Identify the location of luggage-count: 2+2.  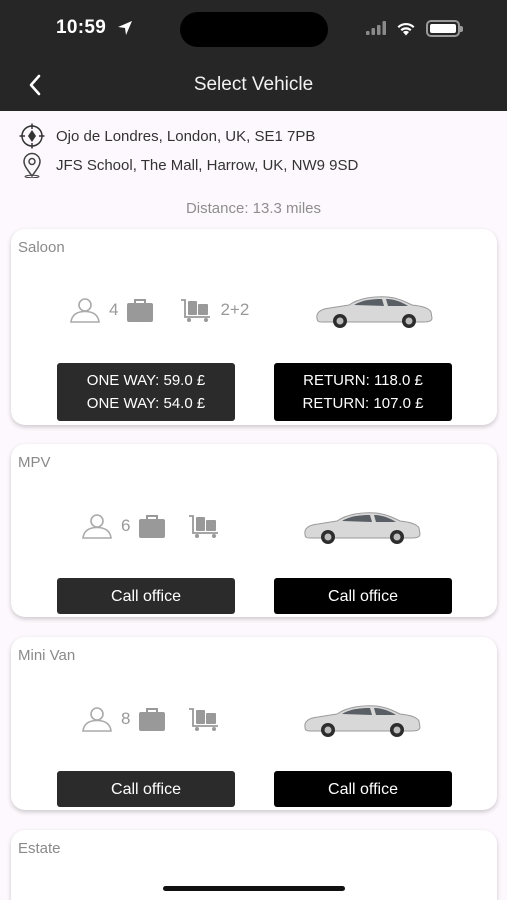
(235, 309).